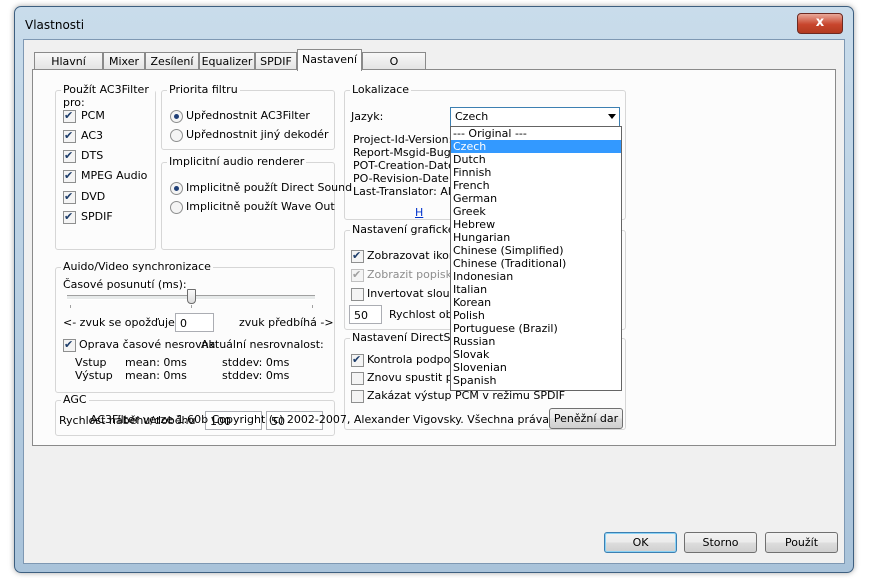 The height and width of the screenshot is (582, 869). I want to click on language-option: Portuguese (Brazil), so click(536, 328).